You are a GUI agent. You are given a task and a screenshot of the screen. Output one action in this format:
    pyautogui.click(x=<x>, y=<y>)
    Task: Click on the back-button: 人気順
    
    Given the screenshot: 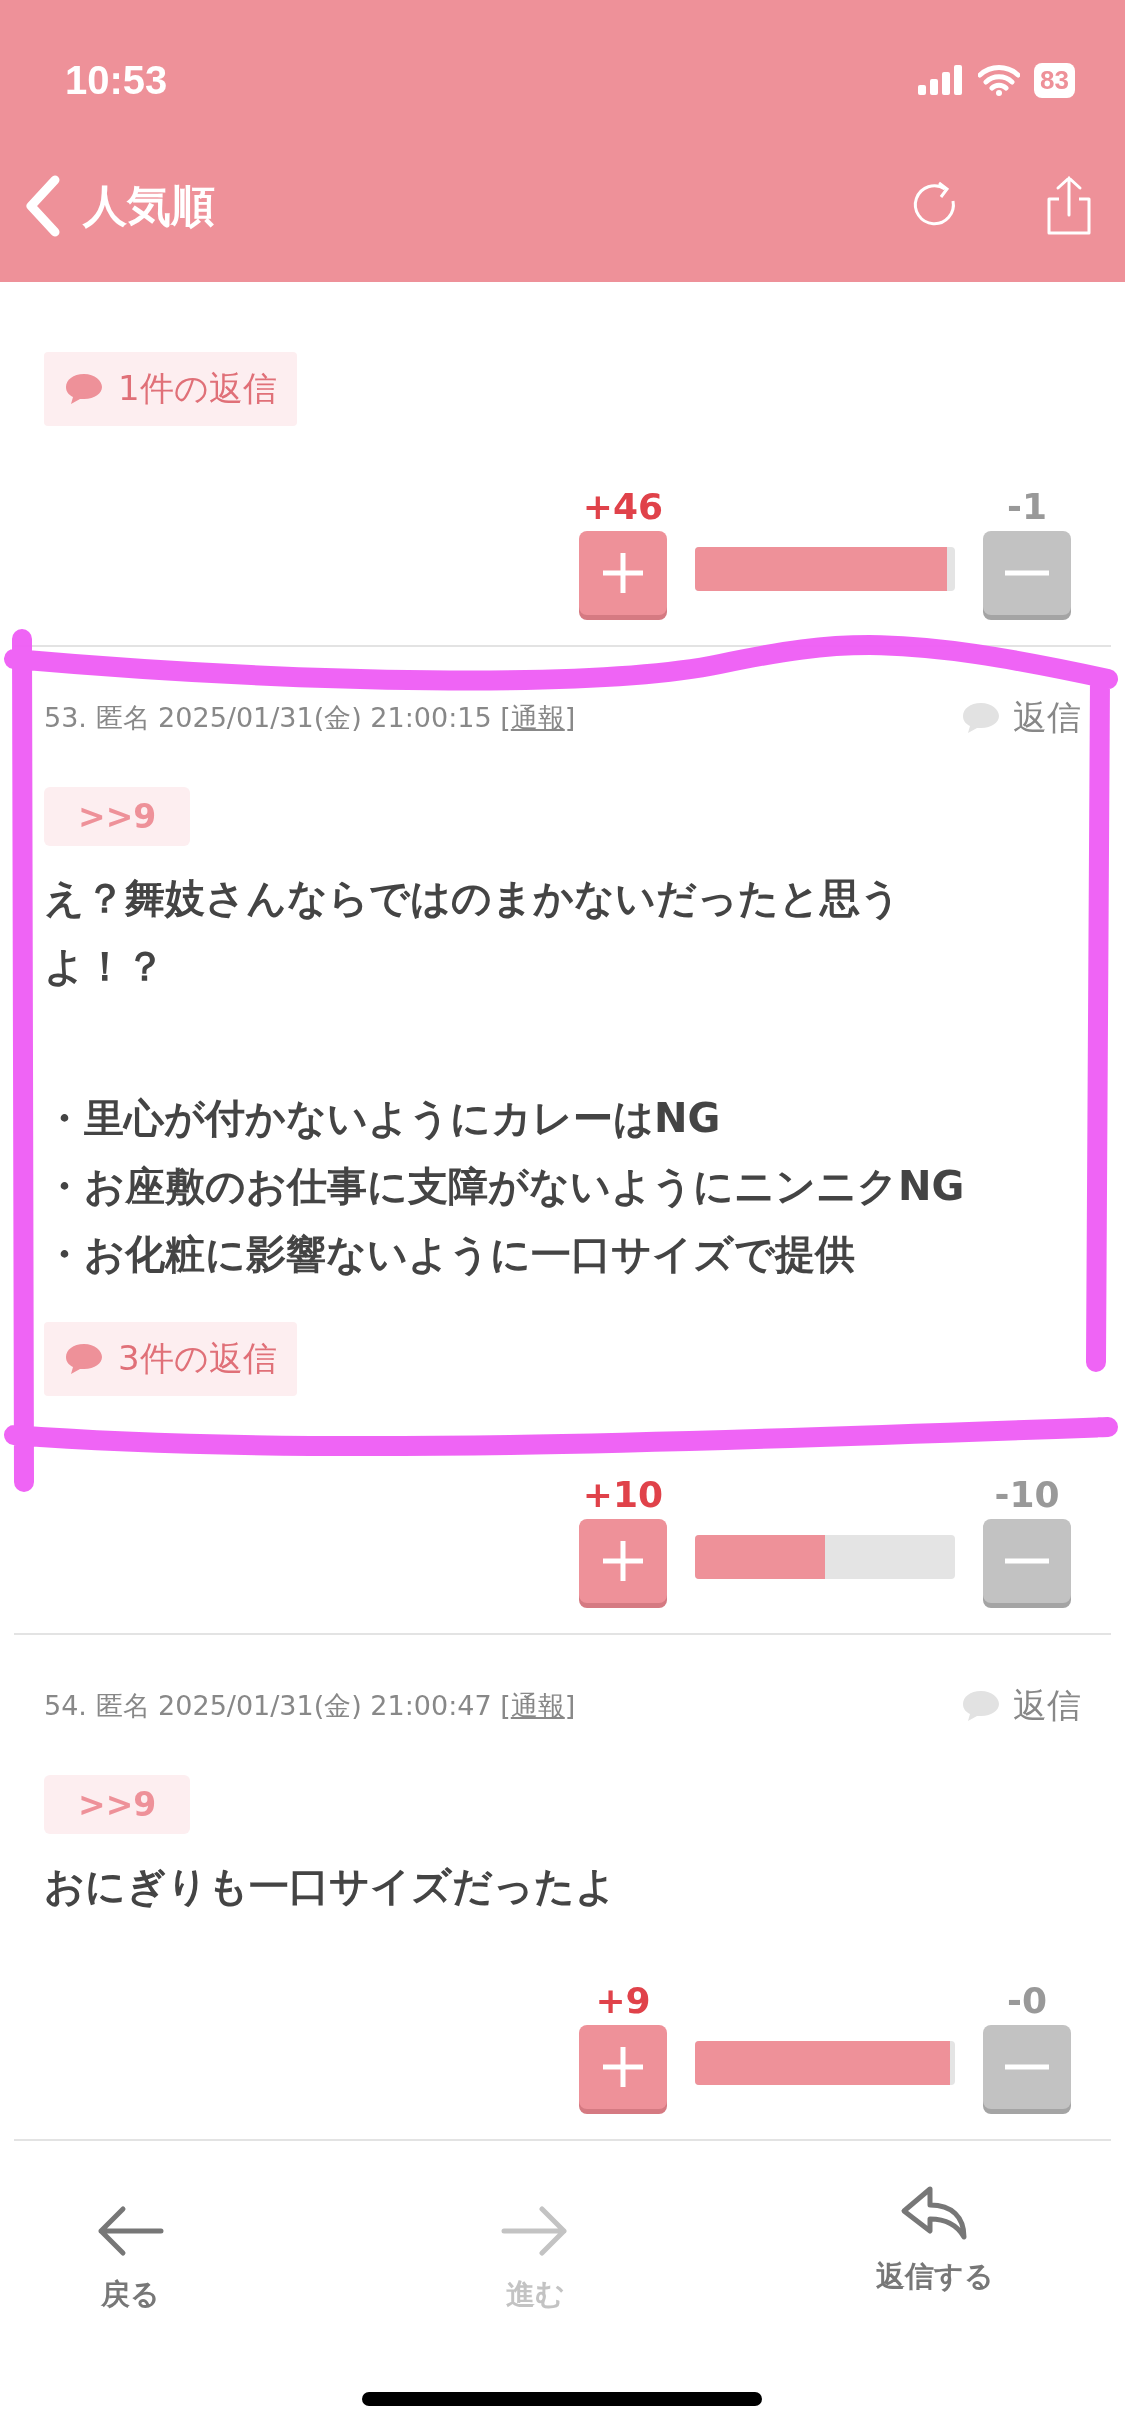 What is the action you would take?
    pyautogui.click(x=120, y=206)
    